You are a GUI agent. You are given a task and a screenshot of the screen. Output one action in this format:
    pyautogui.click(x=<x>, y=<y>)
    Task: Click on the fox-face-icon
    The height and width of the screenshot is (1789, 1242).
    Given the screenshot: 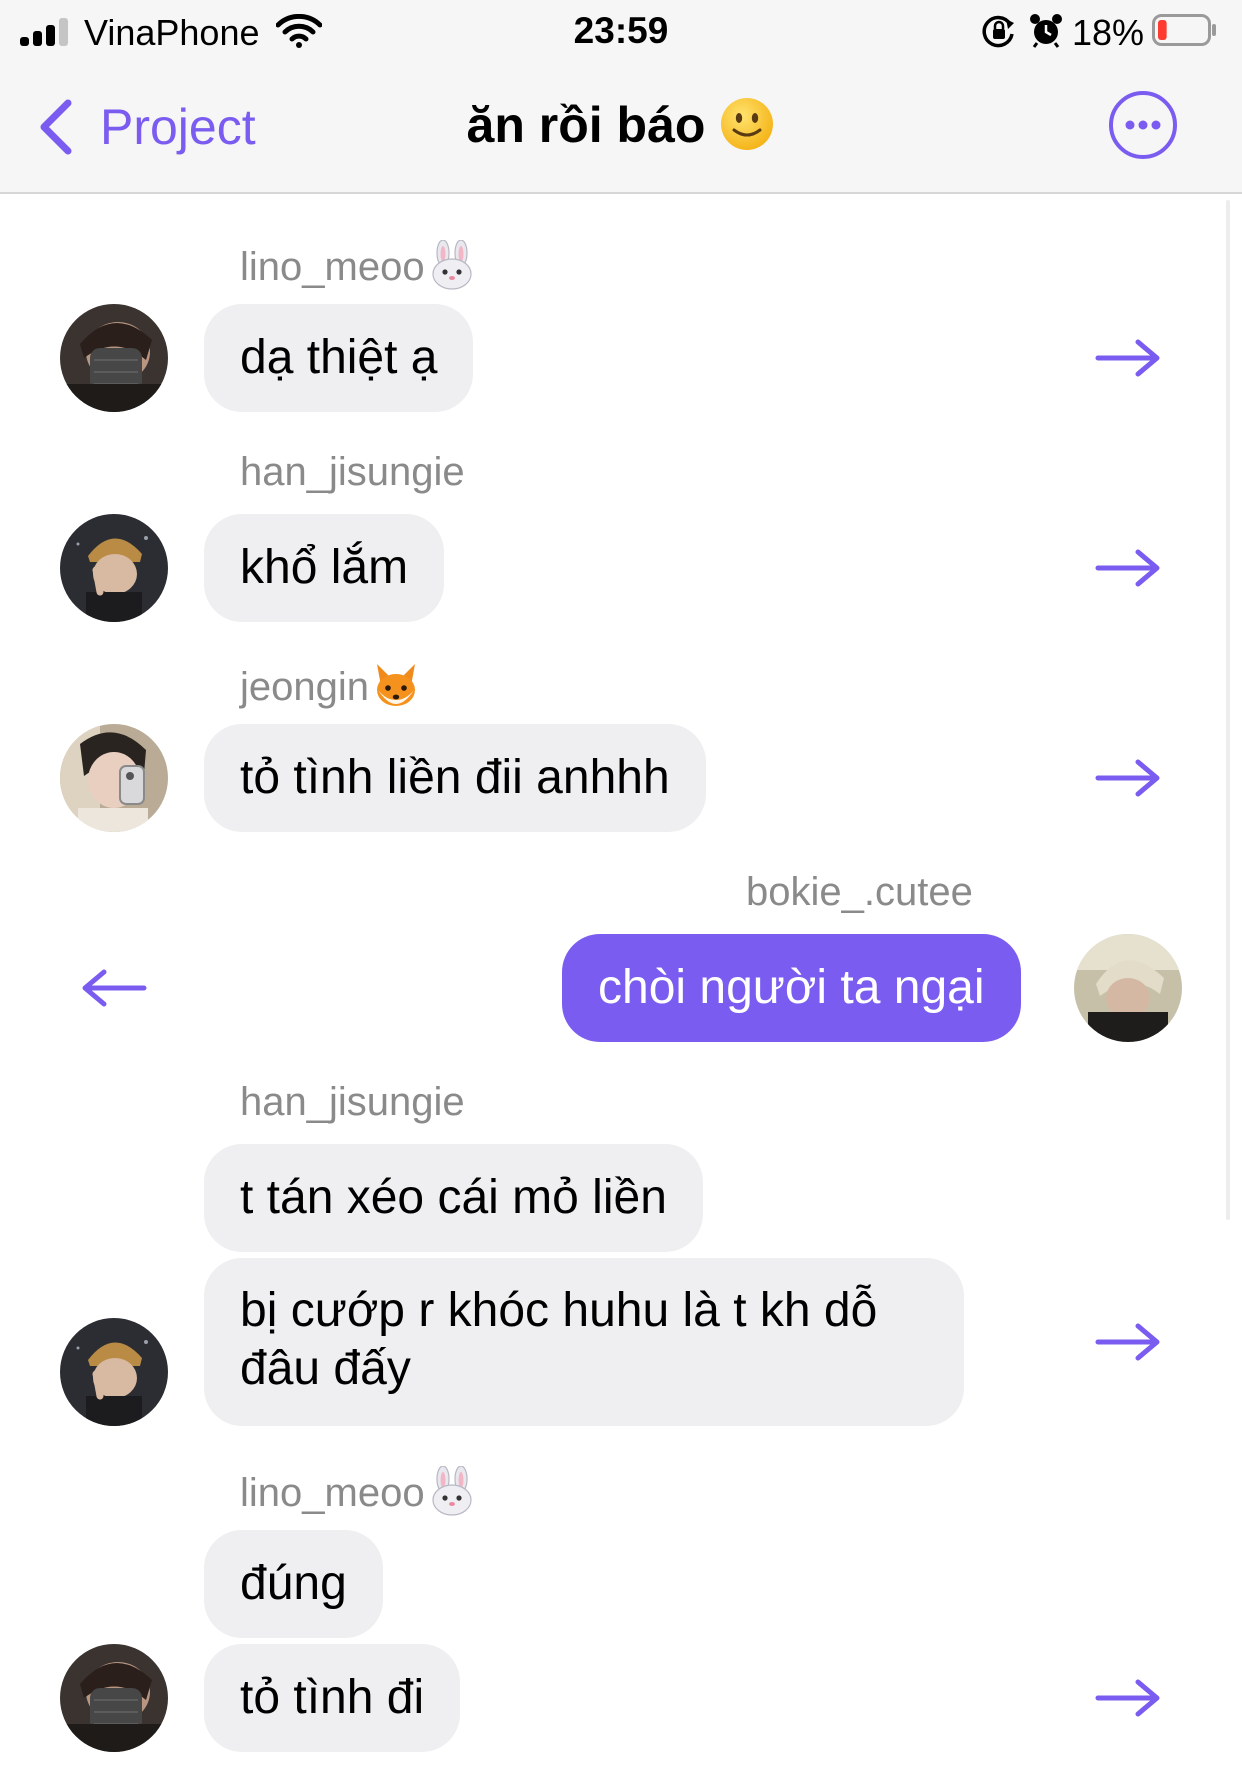 What is the action you would take?
    pyautogui.click(x=396, y=685)
    